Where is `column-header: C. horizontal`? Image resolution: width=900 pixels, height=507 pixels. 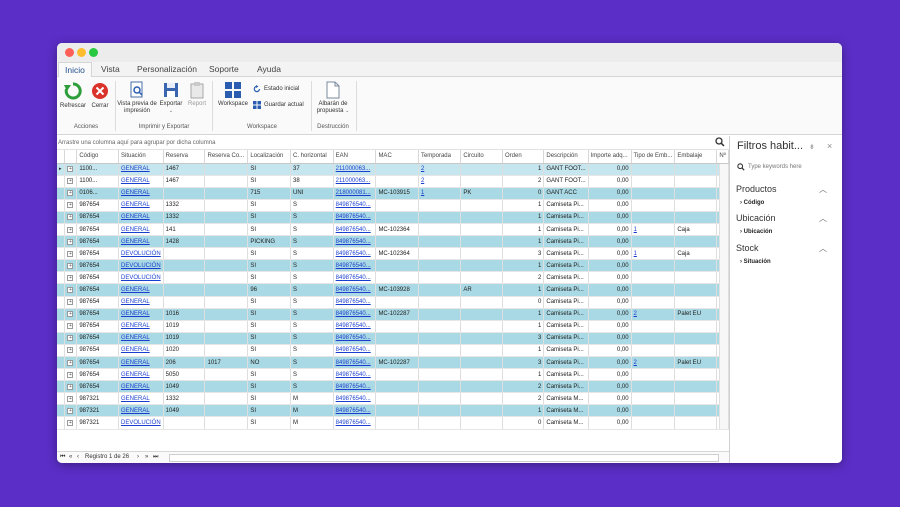
column-header: C. horizontal is located at coordinates (312, 157).